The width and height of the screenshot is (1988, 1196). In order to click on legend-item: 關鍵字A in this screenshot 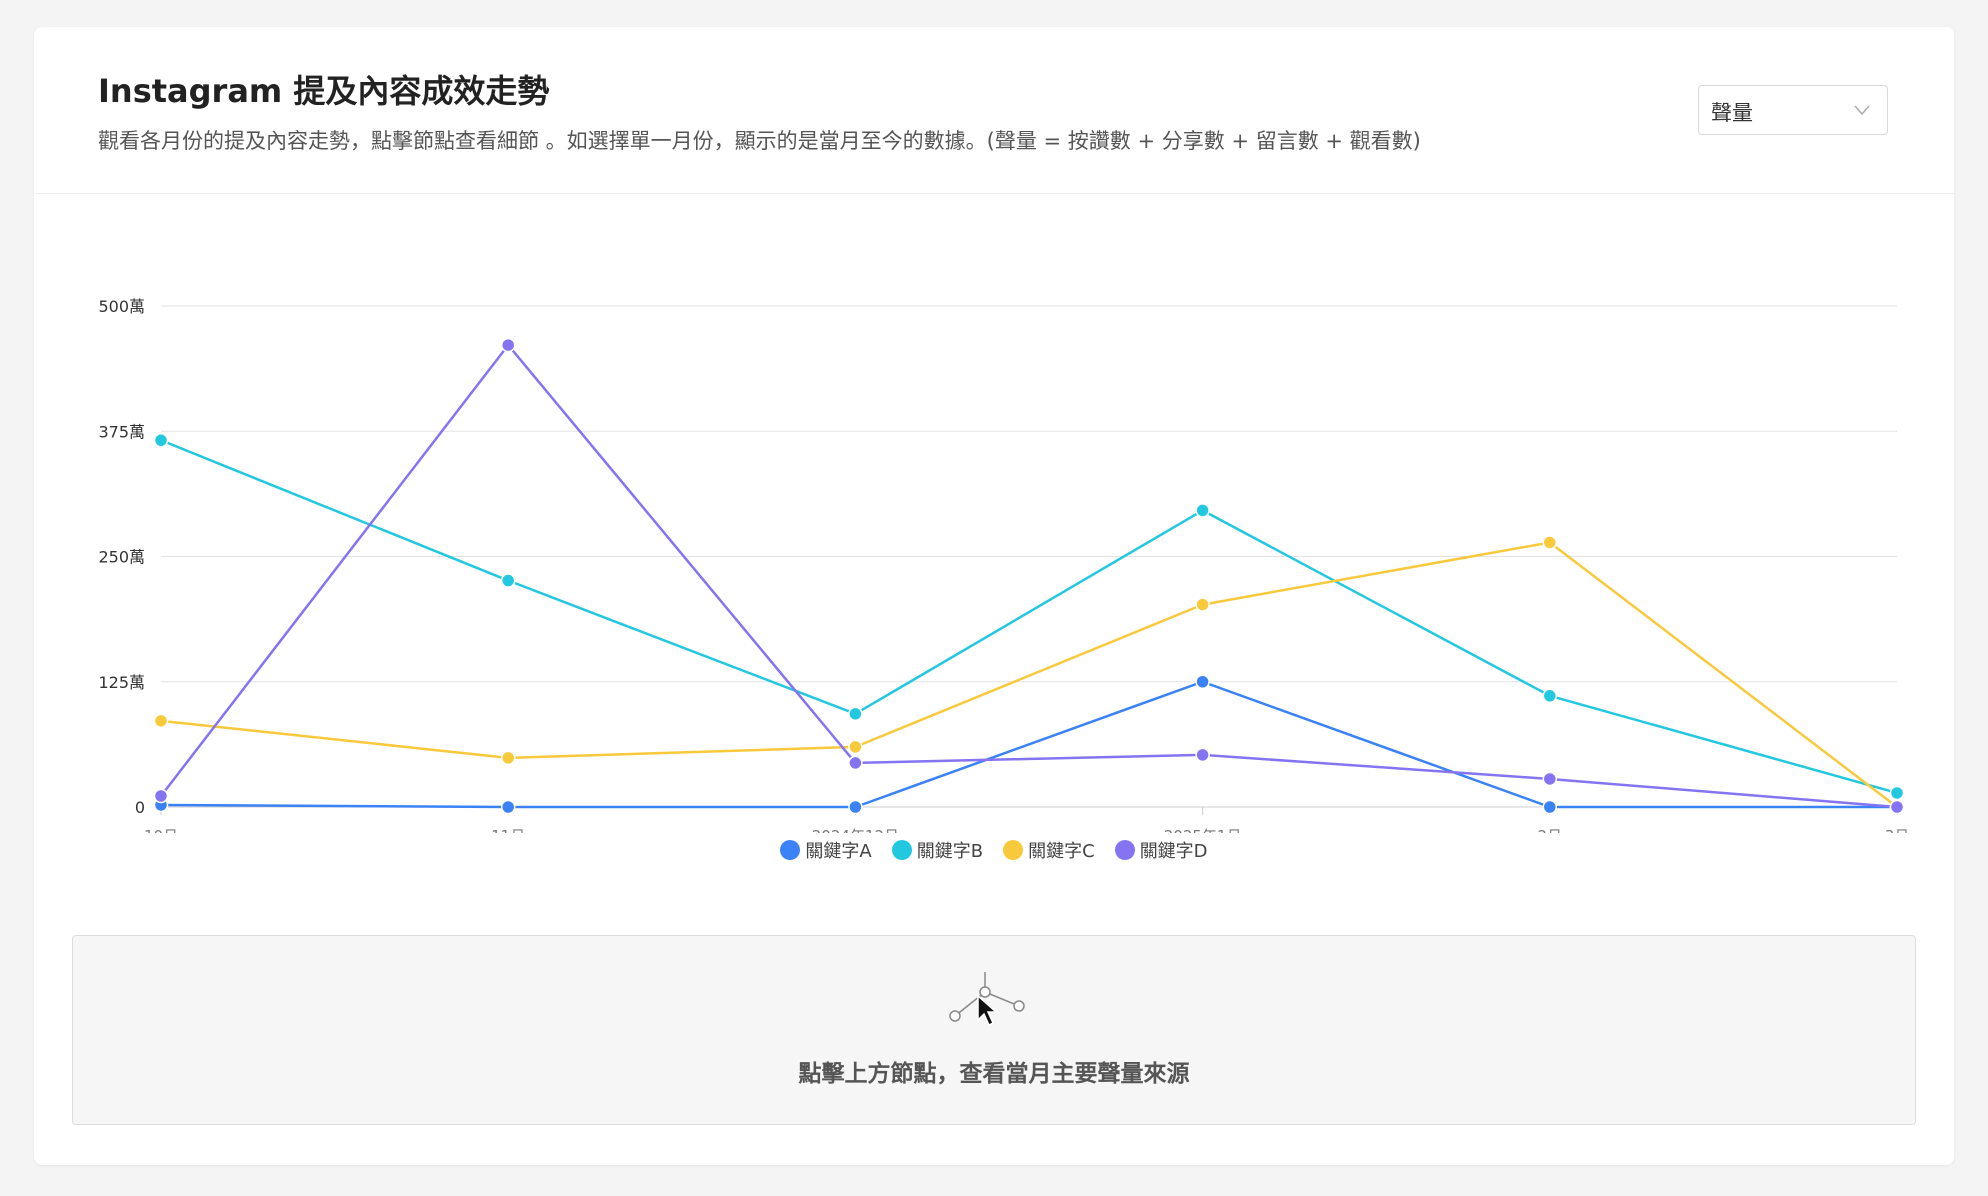, I will do `click(826, 850)`.